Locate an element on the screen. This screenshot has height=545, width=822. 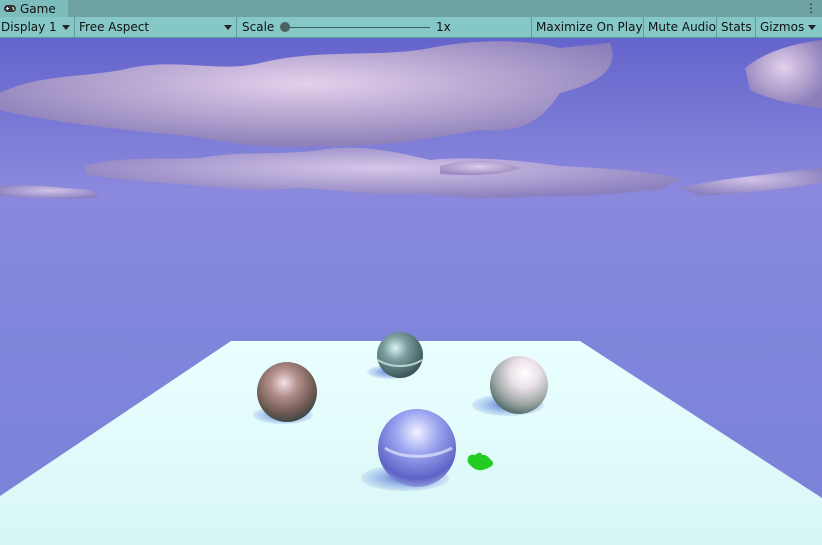
mute-audio-toggle: Mute Audio is located at coordinates (679, 27).